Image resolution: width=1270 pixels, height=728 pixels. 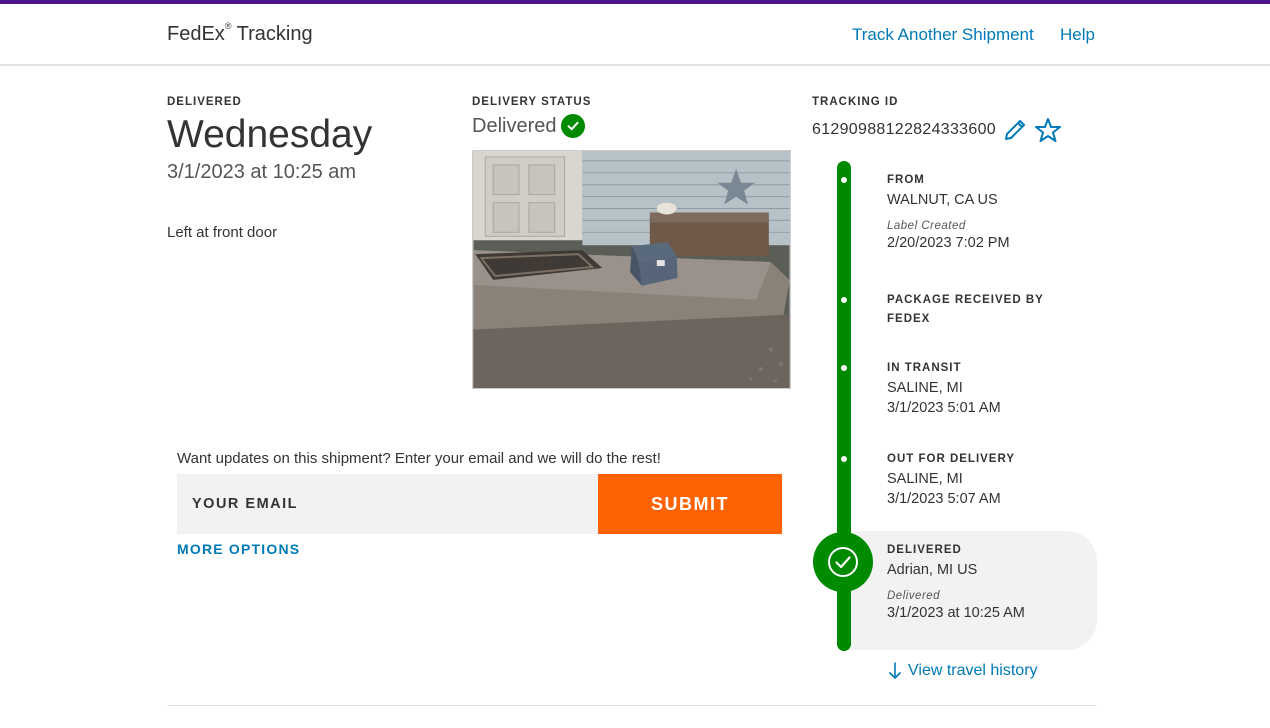 What do you see at coordinates (204, 102) in the screenshot?
I see `delivered-label: DELIVERED` at bounding box center [204, 102].